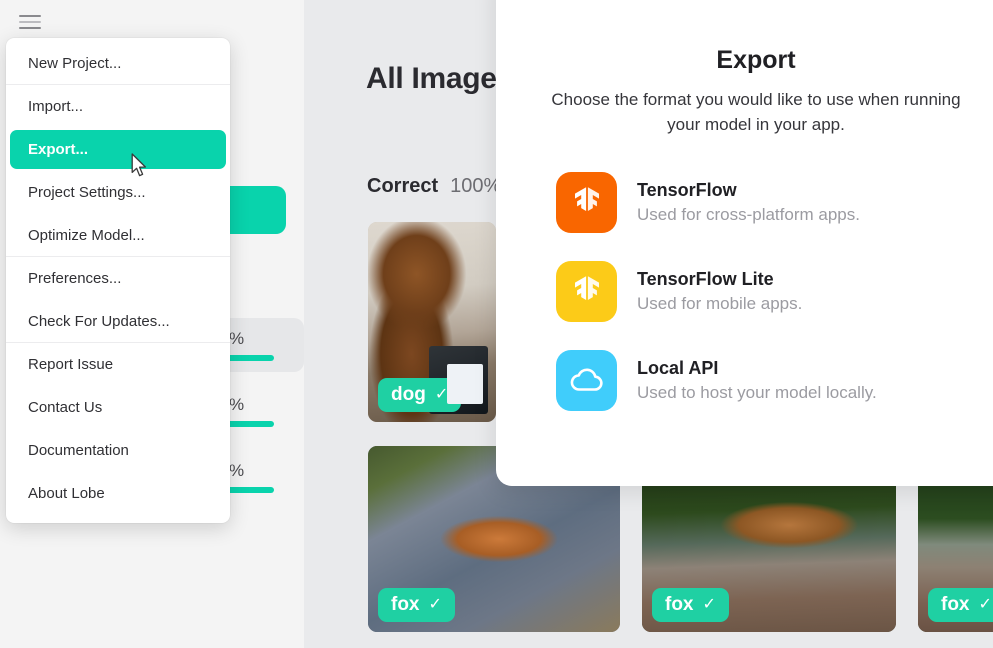 The width and height of the screenshot is (993, 648). I want to click on export-option-desc: Used for mobile apps., so click(720, 303).